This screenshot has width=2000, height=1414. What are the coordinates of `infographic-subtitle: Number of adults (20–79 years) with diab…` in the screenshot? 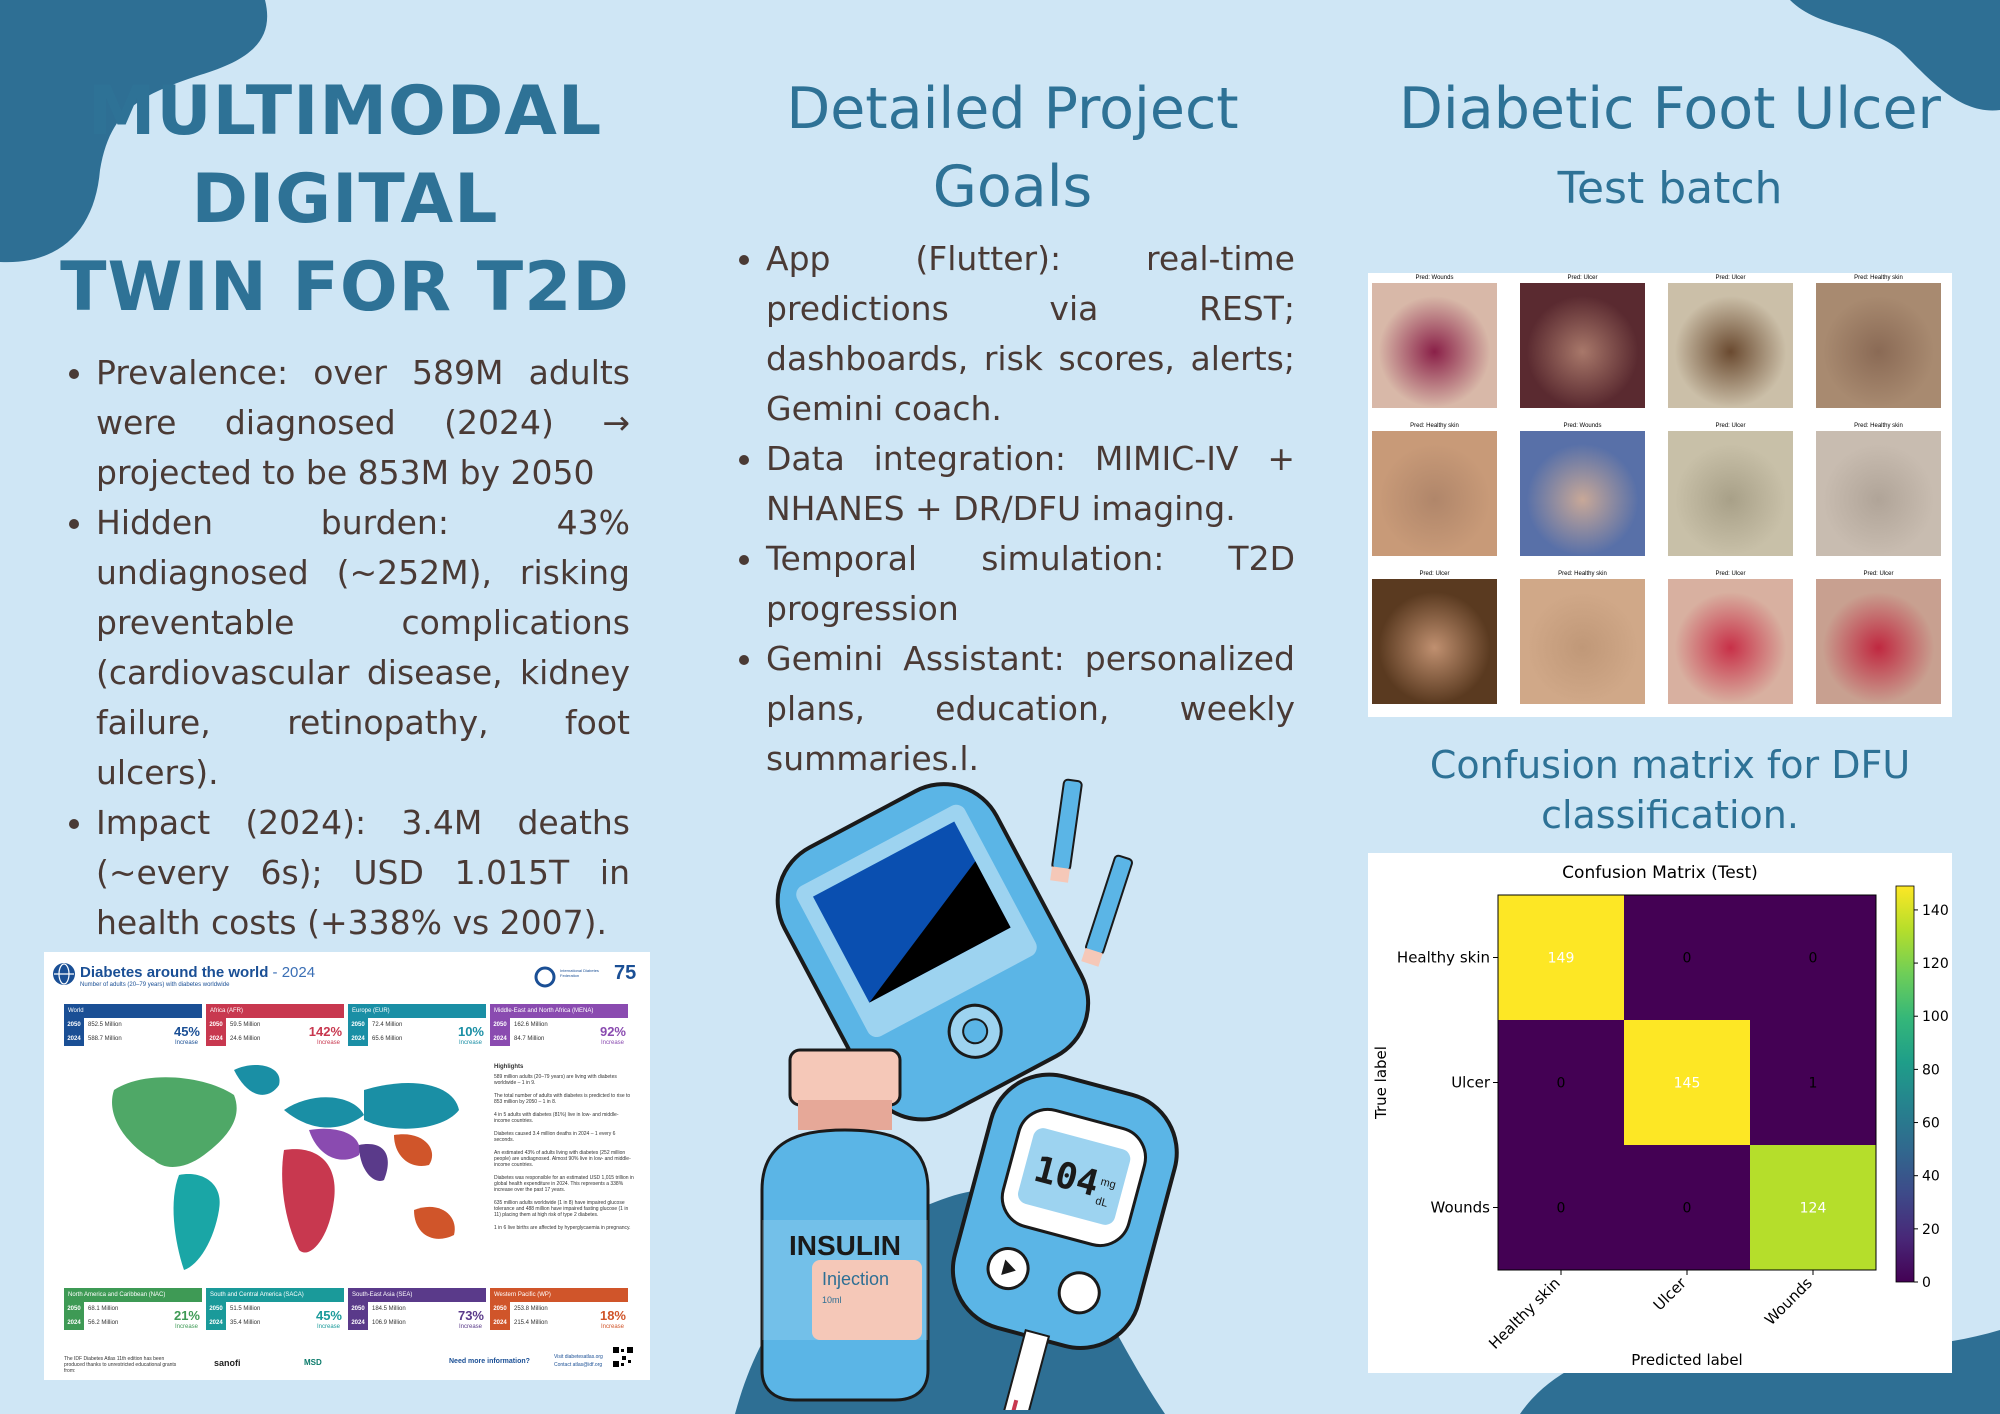 It's located at (155, 985).